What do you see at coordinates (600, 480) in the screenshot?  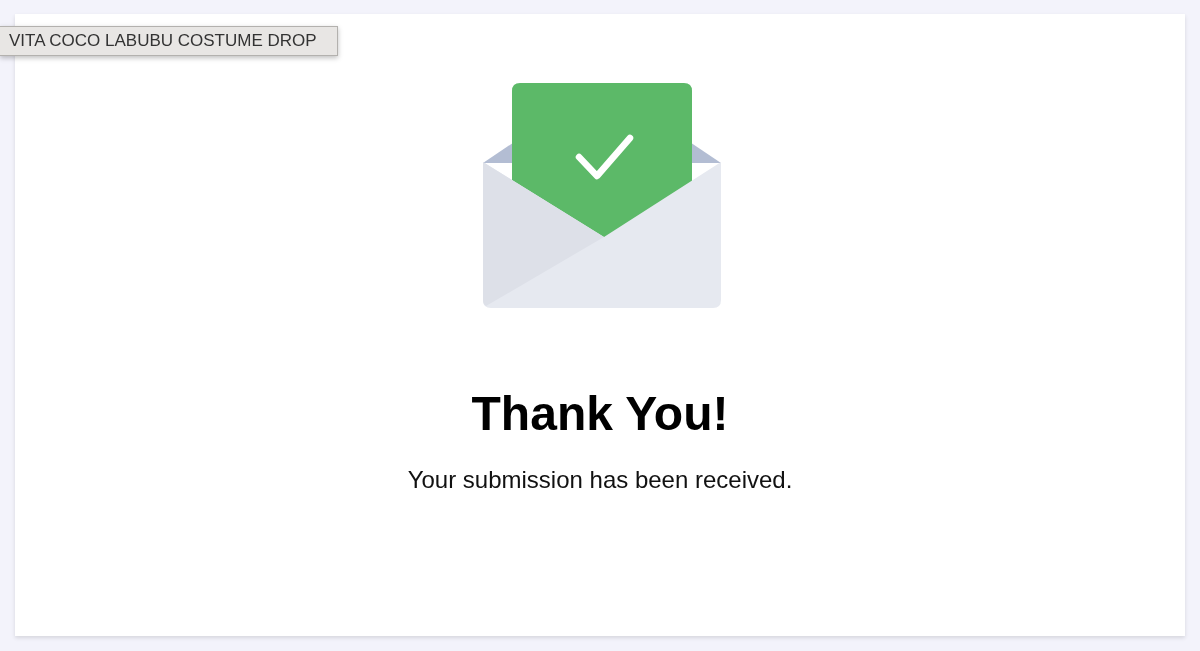 I see `confirmation-message: Your submission has been received.` at bounding box center [600, 480].